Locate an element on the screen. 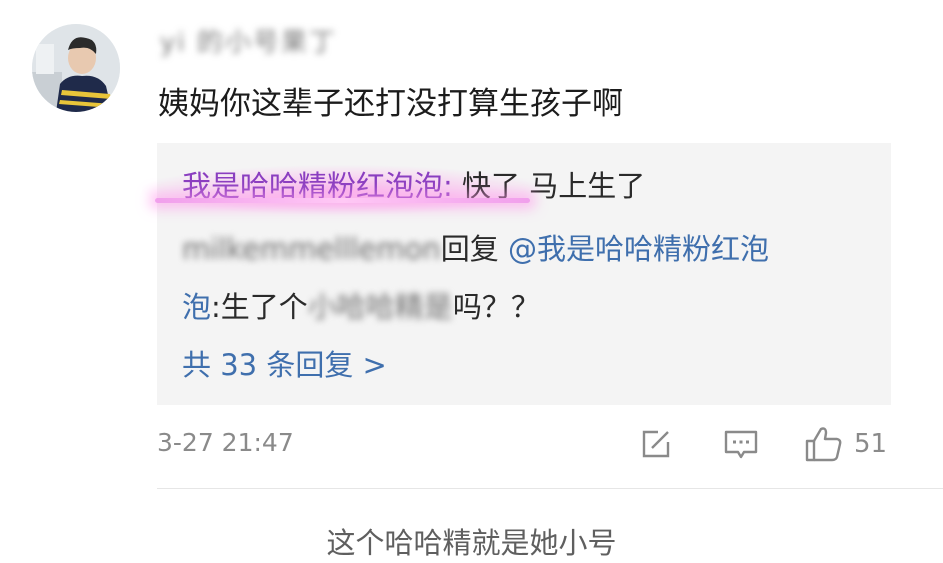 This screenshot has width=943, height=563. highlight-underline is located at coordinates (342, 200).